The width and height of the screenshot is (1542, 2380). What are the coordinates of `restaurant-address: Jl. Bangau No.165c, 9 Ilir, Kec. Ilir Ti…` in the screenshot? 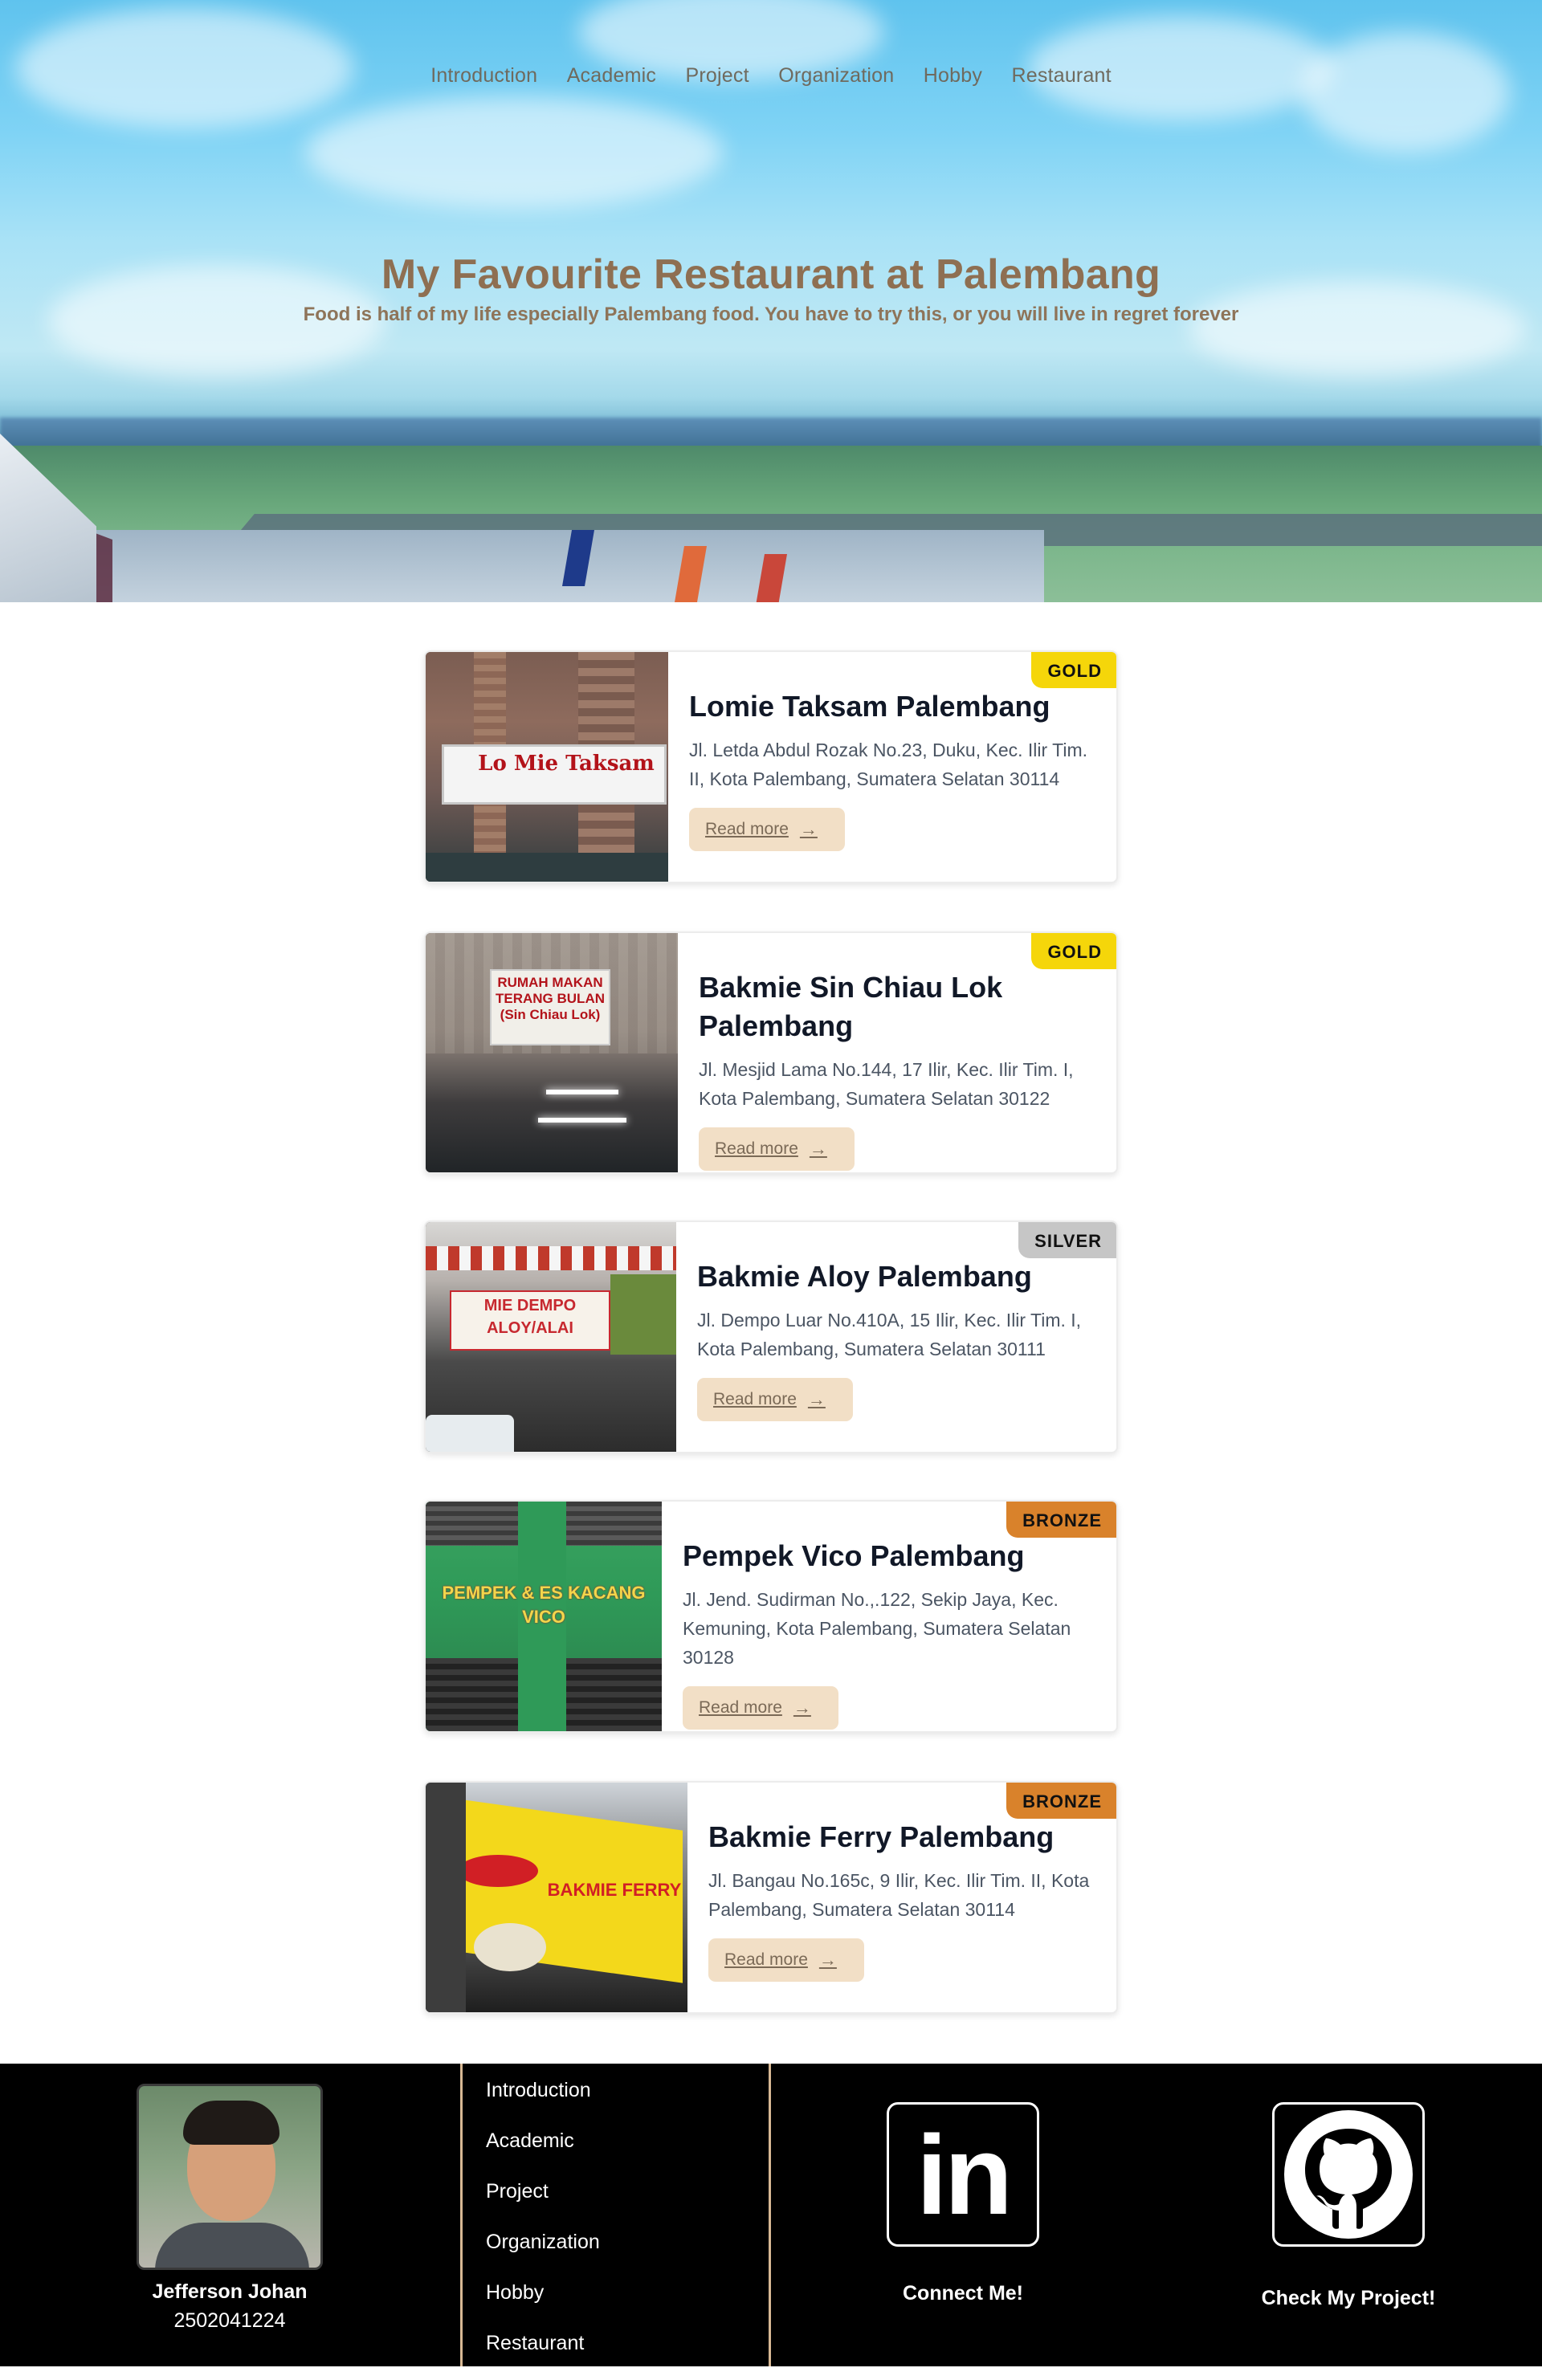 It's located at (899, 1895).